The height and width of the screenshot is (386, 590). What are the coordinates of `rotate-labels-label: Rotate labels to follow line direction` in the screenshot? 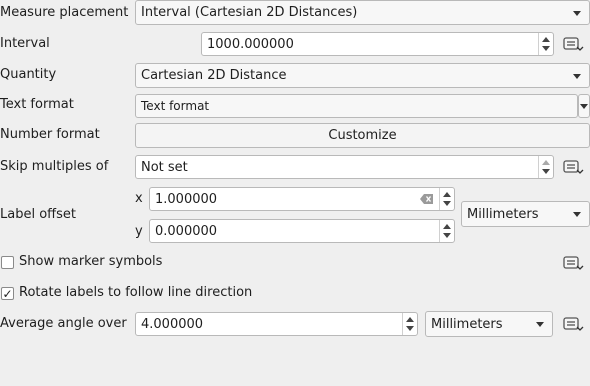 It's located at (136, 292).